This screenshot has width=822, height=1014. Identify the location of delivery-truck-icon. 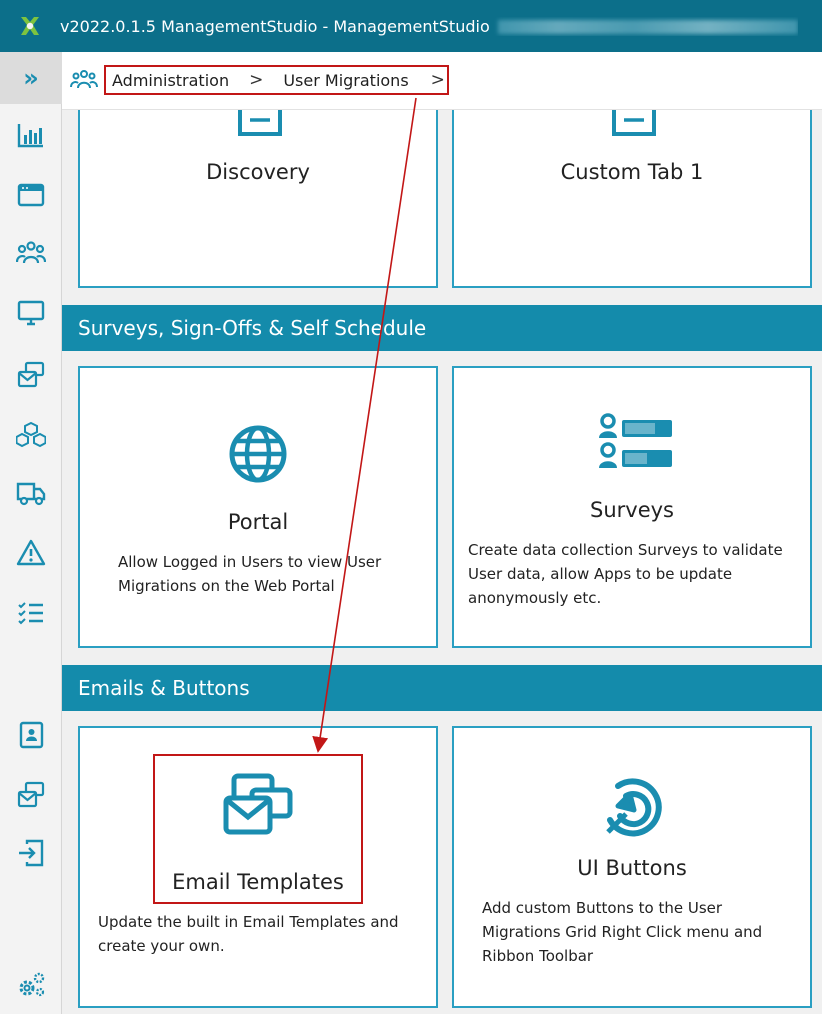
(31, 493).